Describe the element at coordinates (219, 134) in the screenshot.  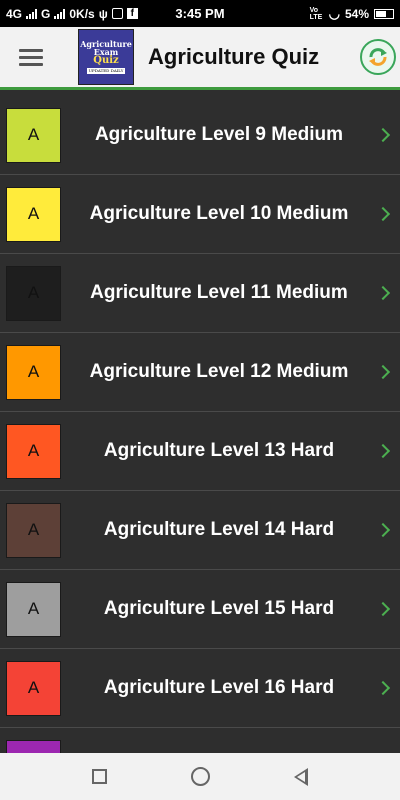
I see `level-label: Agriculture Level 9 Medium` at that location.